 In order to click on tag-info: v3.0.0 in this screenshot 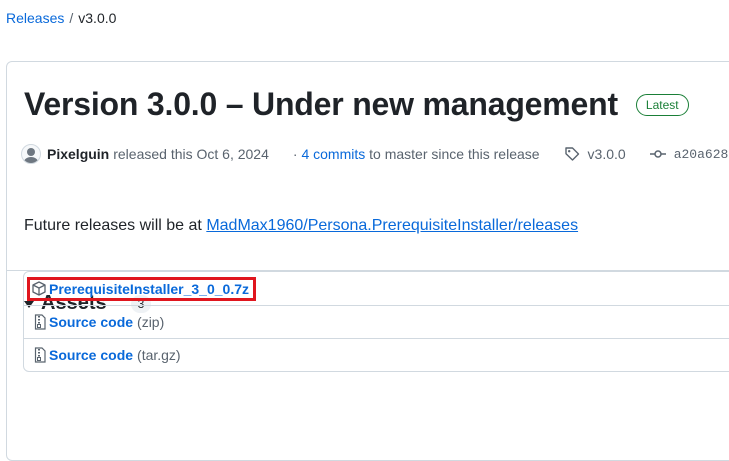, I will do `click(595, 154)`.